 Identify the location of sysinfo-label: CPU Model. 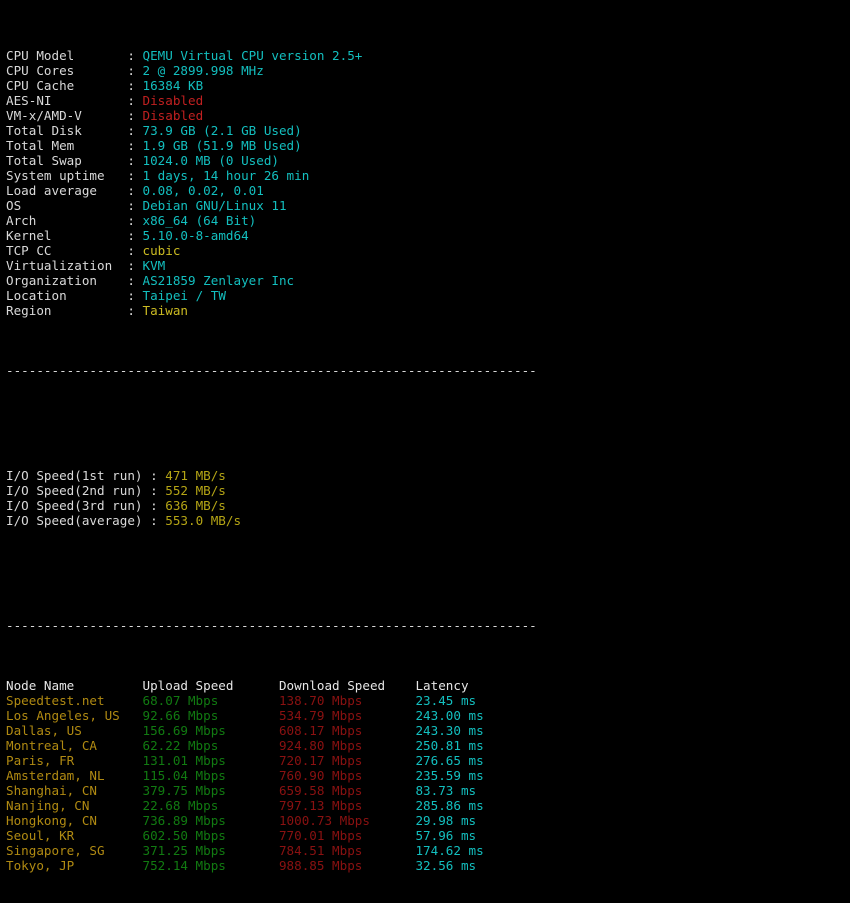
(67, 55).